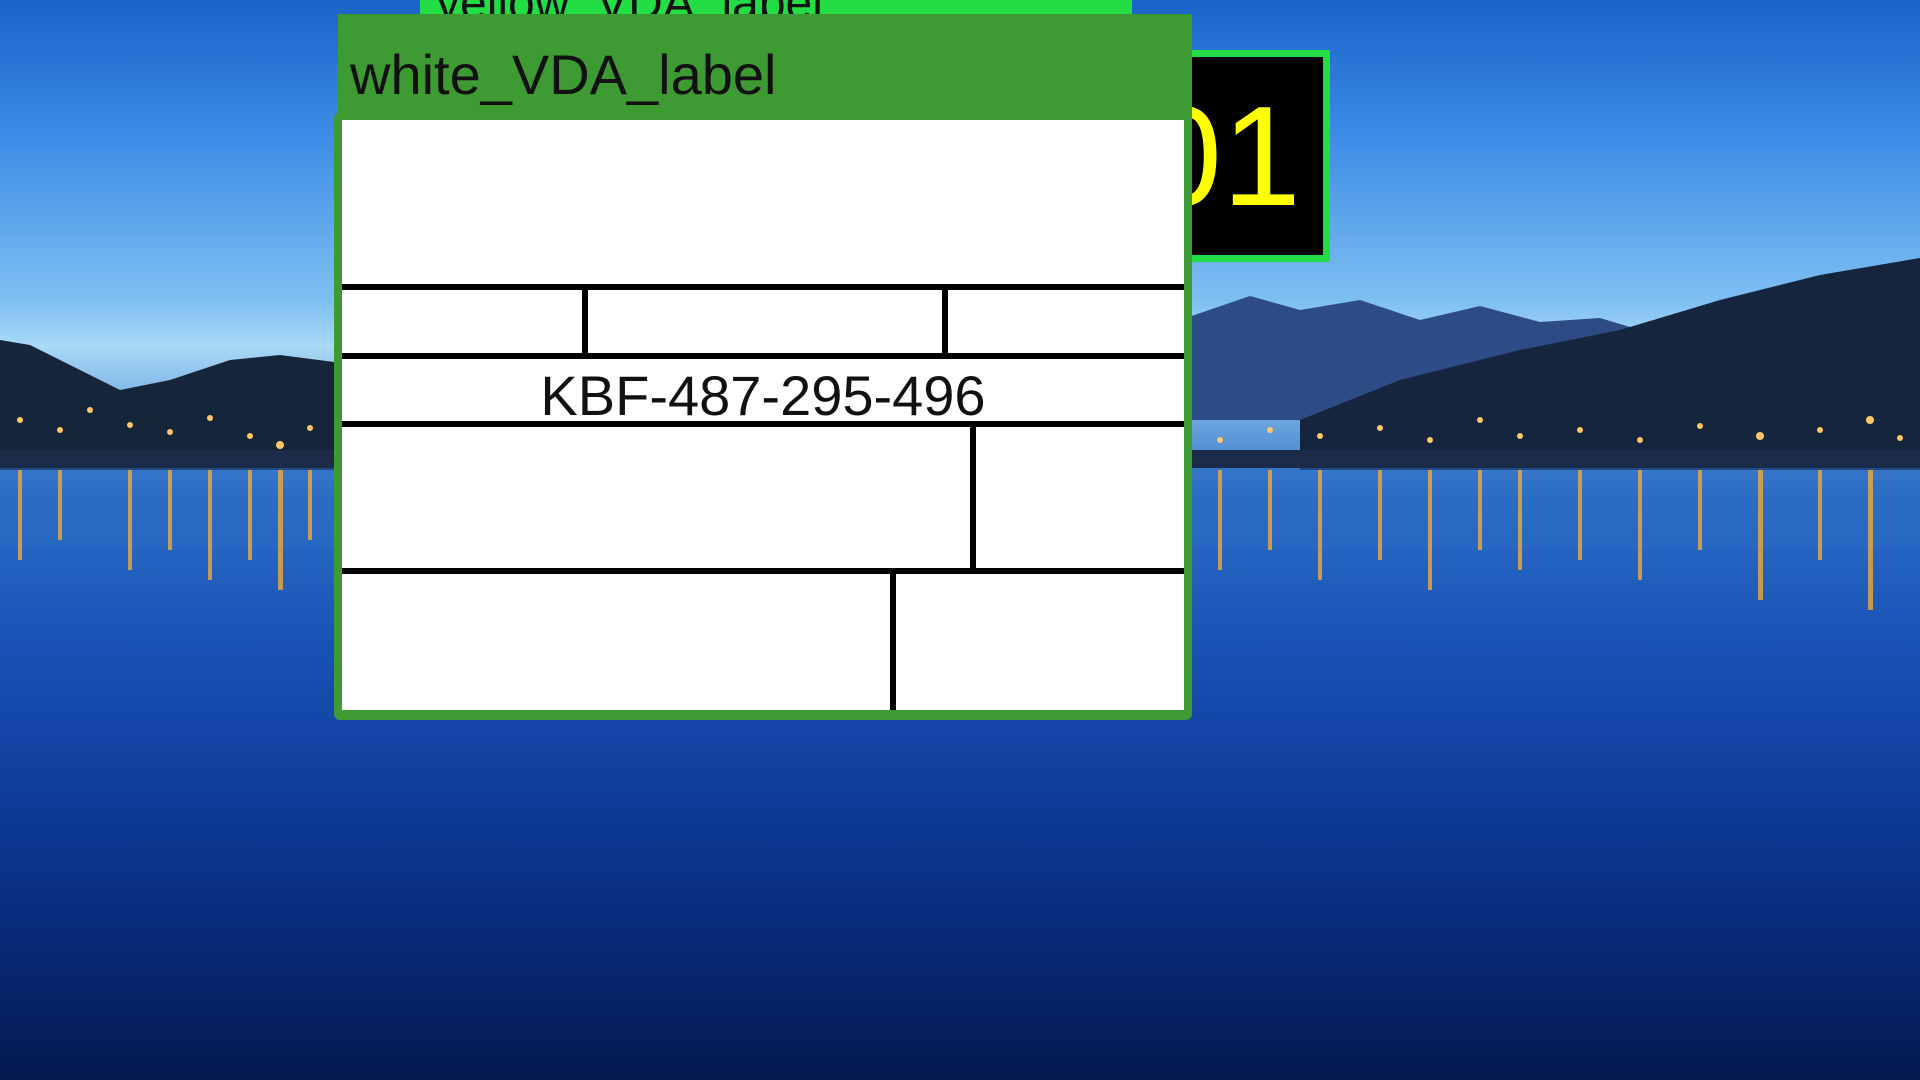 This screenshot has width=1920, height=1080. I want to click on white-label-title-bar: white_VDA_label, so click(765, 67).